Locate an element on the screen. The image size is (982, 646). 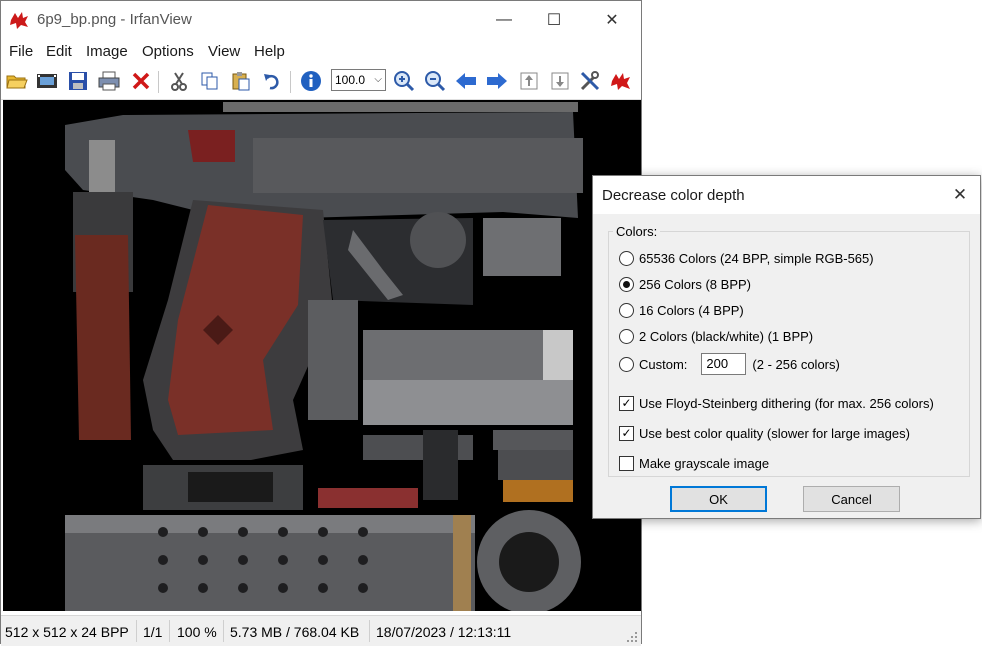
resize-grip-icon is located at coordinates (632, 637).